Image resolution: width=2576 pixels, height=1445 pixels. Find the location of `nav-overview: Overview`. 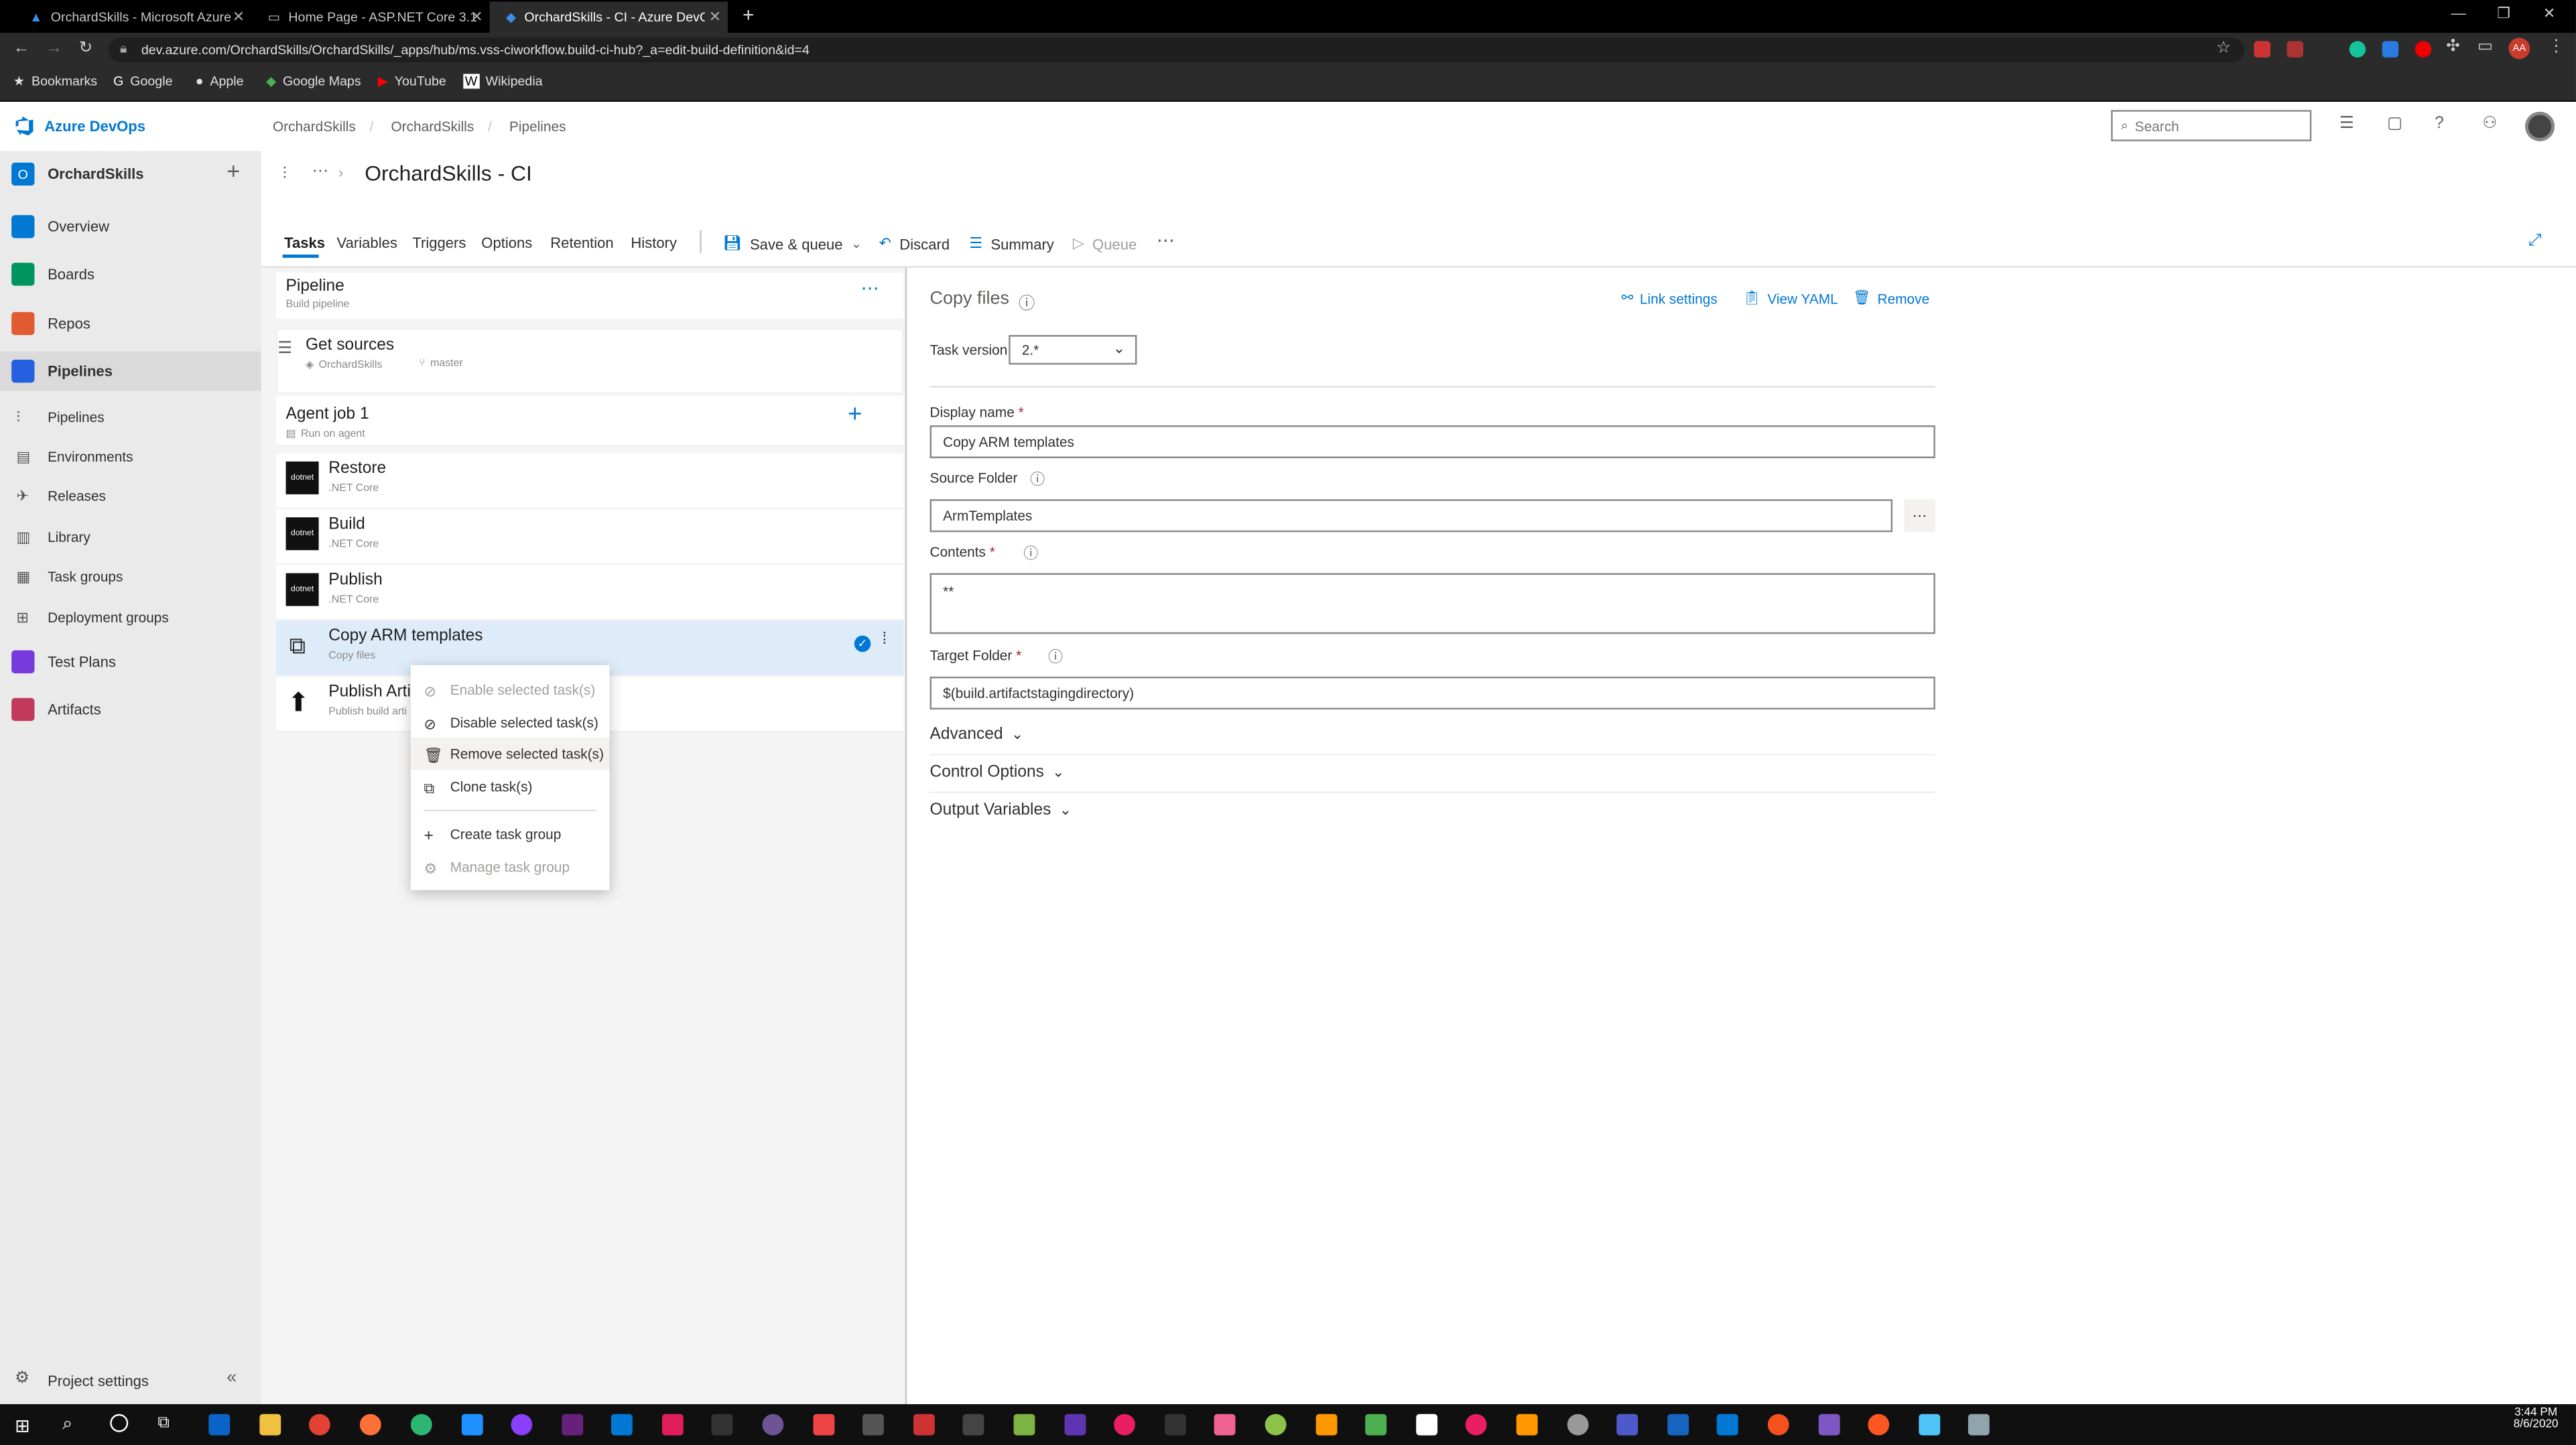

nav-overview: Overview is located at coordinates (130, 227).